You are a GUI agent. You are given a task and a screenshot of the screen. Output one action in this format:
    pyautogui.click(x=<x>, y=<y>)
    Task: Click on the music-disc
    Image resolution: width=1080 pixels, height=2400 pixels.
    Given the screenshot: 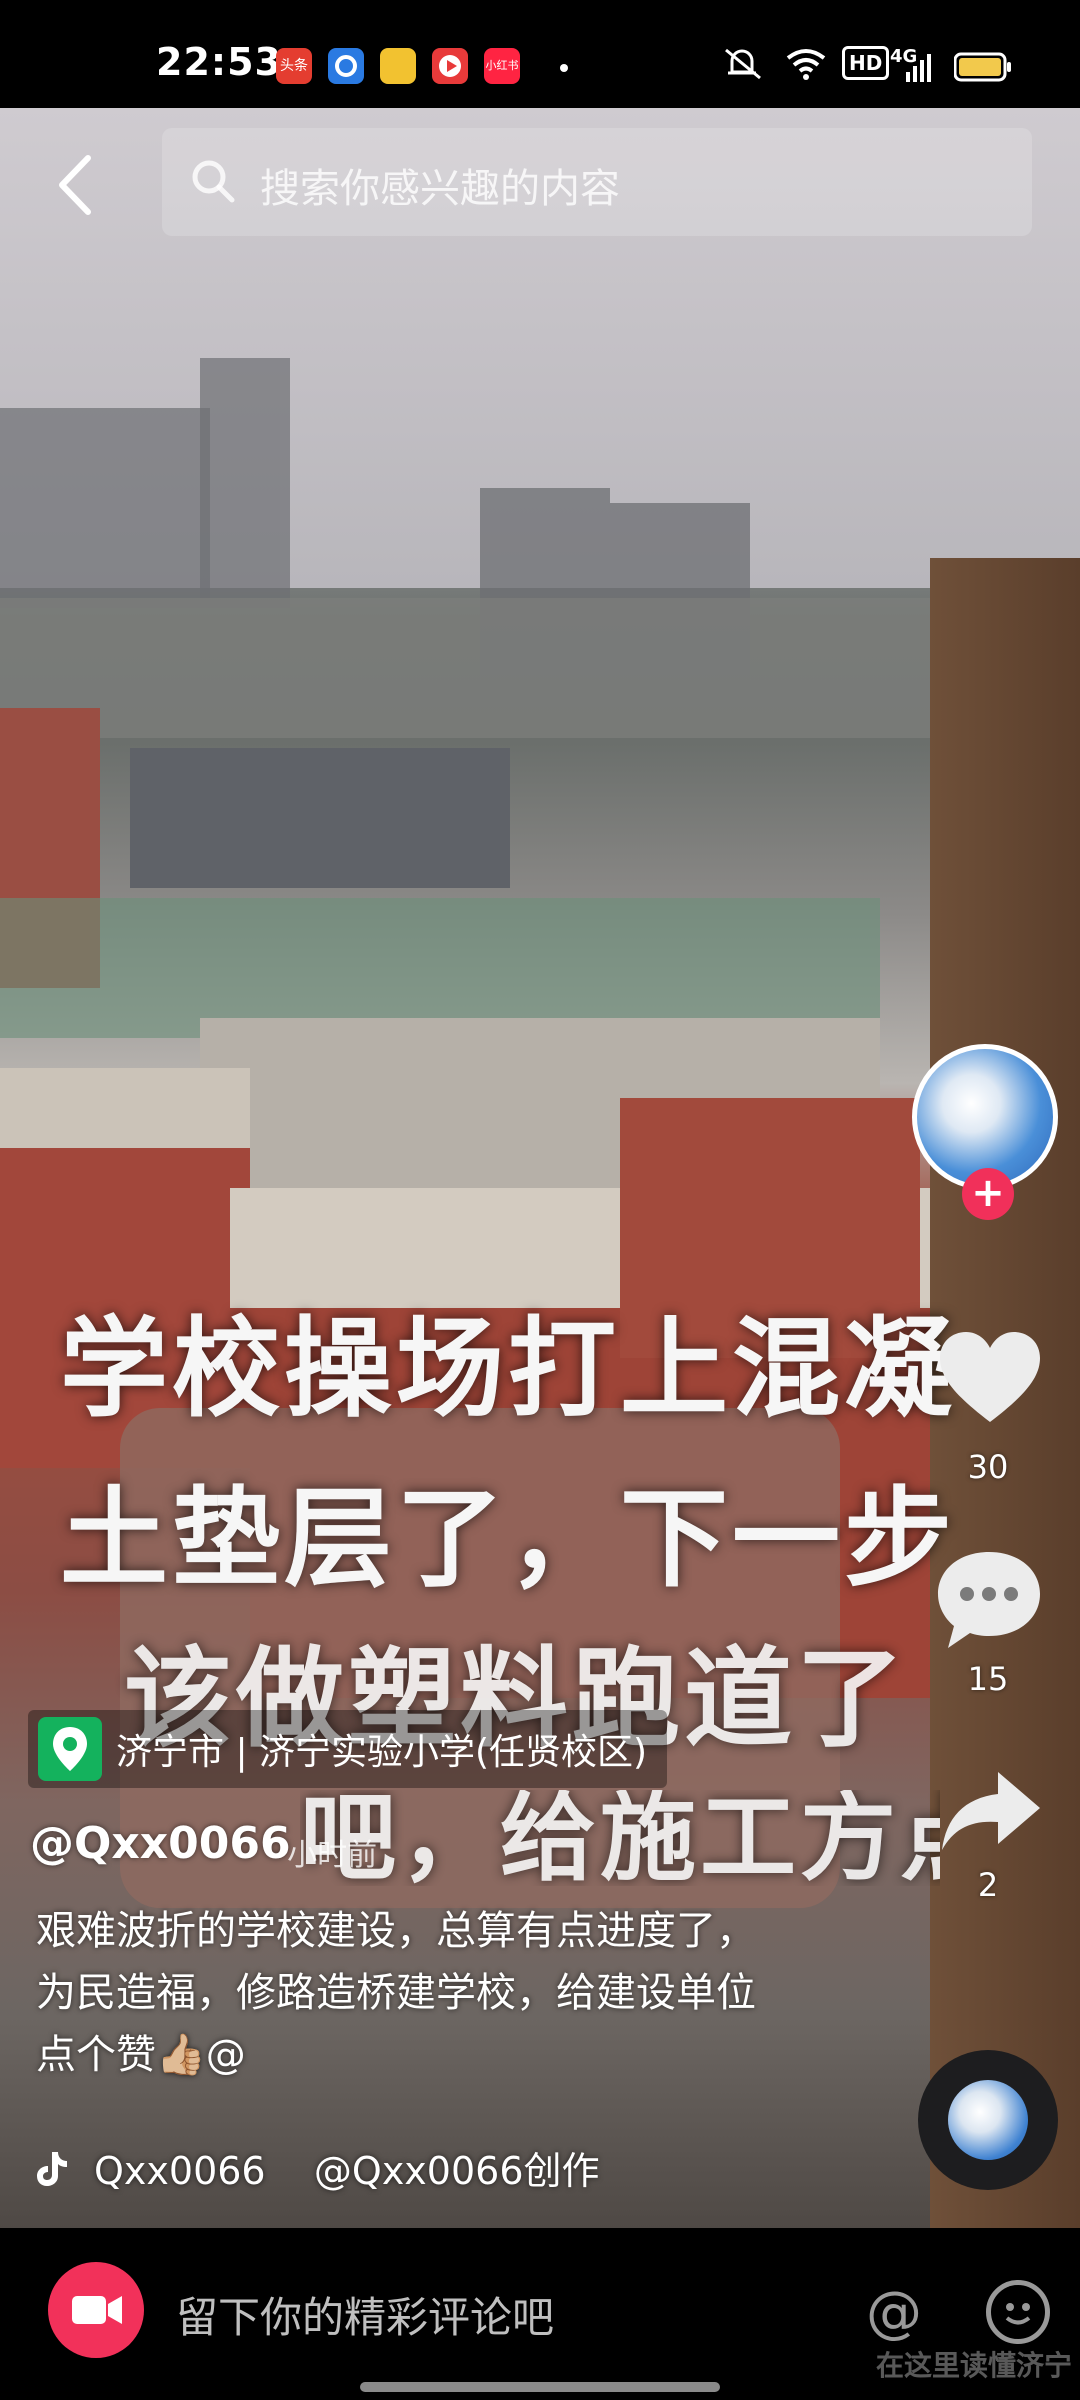 What is the action you would take?
    pyautogui.click(x=988, y=2120)
    